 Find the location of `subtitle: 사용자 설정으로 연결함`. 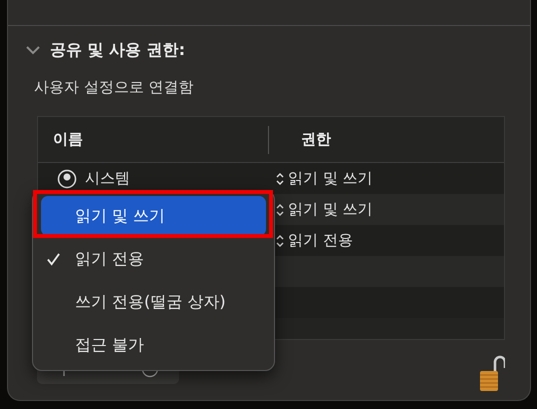

subtitle: 사용자 설정으로 연결함 is located at coordinates (114, 88).